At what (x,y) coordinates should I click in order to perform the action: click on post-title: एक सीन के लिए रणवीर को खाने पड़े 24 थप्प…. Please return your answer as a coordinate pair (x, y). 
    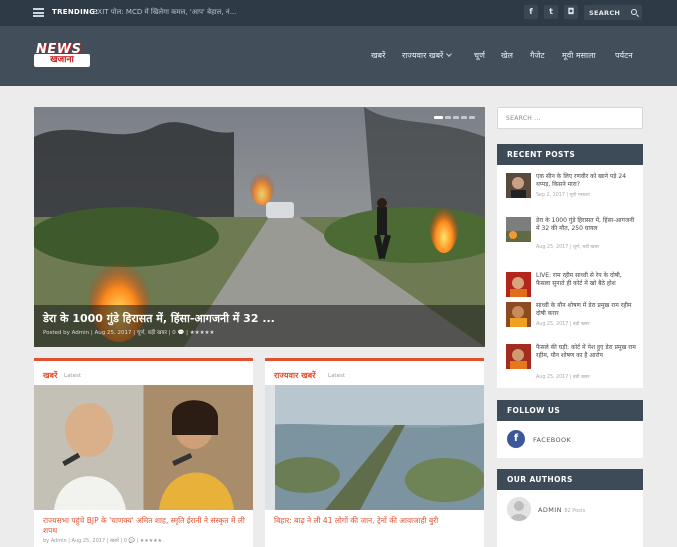
    Looking at the image, I should click on (586, 181).